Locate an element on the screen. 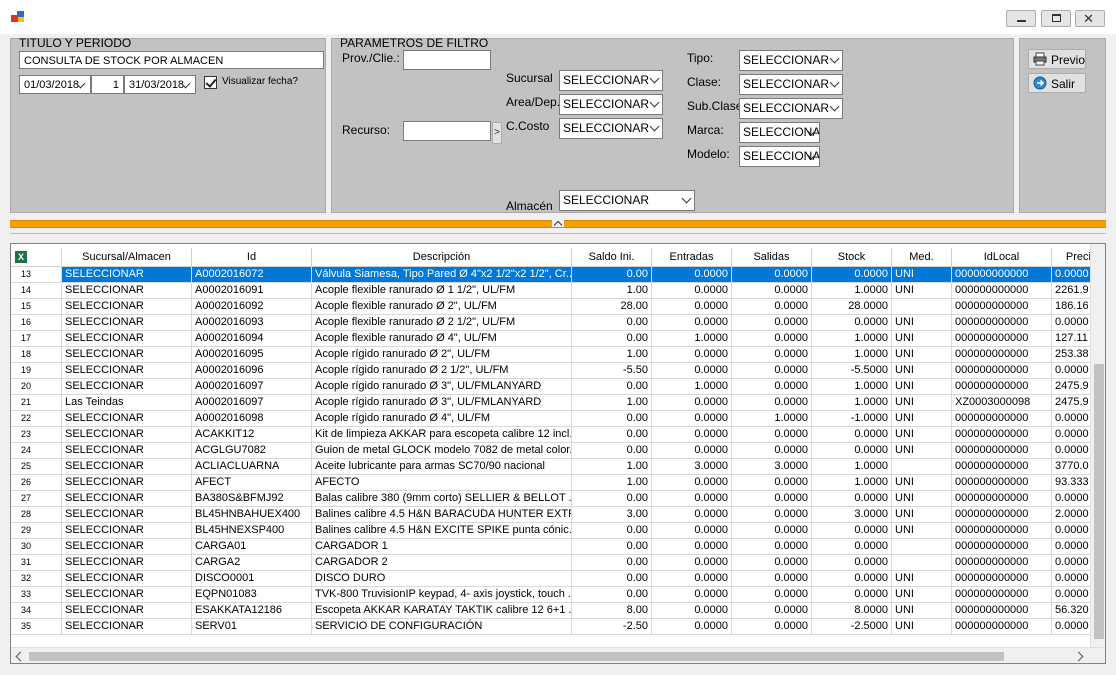  clase-select: SELECCIONAR is located at coordinates (791, 84).